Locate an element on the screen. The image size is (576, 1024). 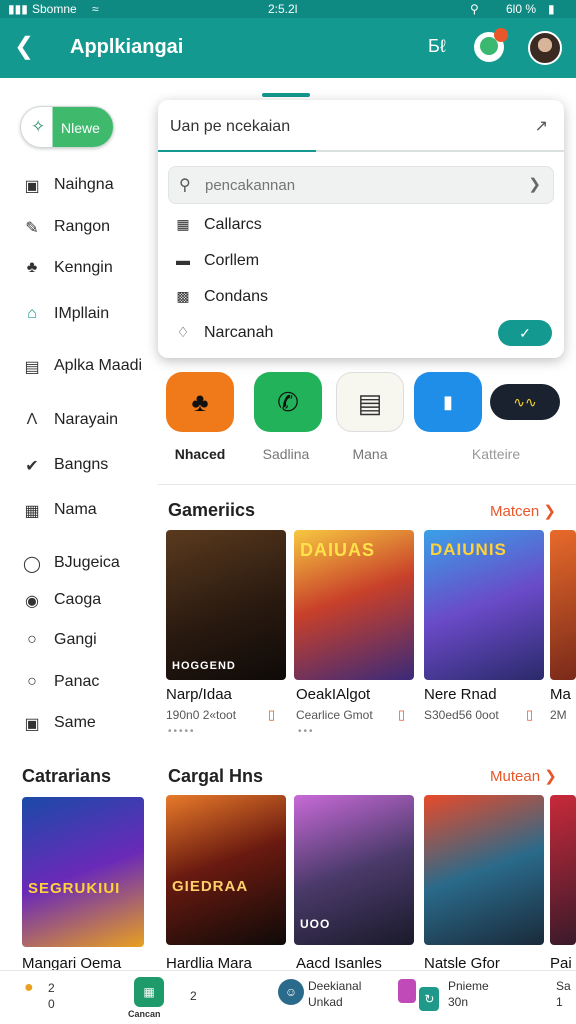
dropdown-item-condans: ▩ Condans is located at coordinates (364, 299).